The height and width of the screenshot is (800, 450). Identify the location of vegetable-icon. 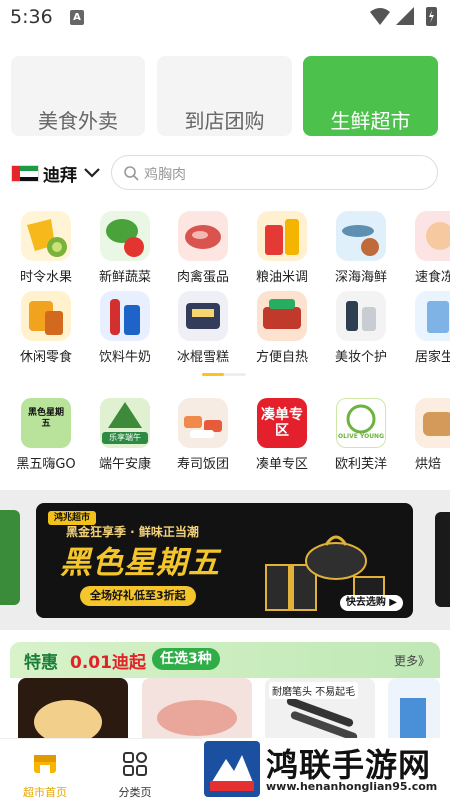
(125, 236).